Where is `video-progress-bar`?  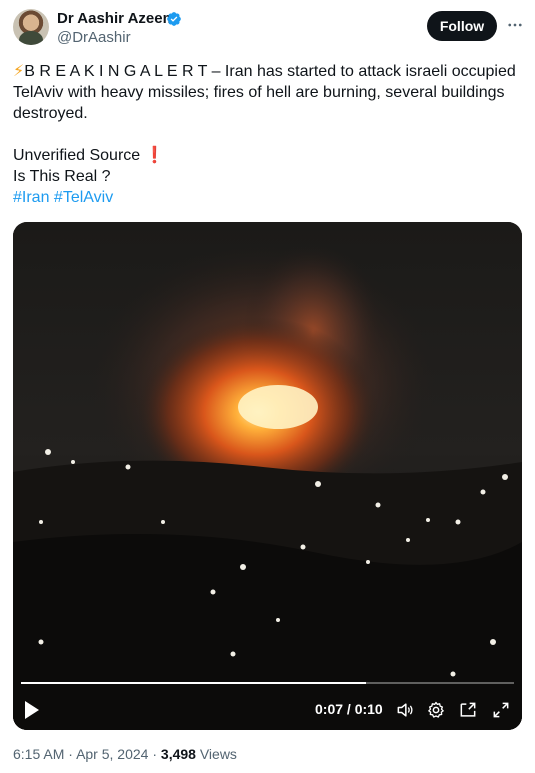
video-progress-bar is located at coordinates (267, 683).